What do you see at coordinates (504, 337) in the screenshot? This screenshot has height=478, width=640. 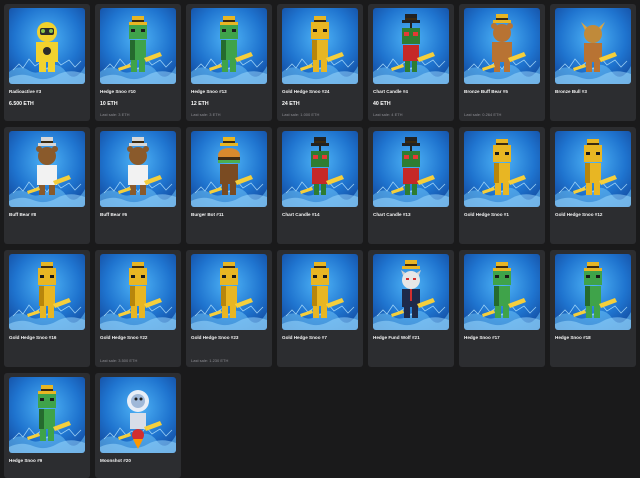 I see `nft-name: Hedge Snoo #17` at bounding box center [504, 337].